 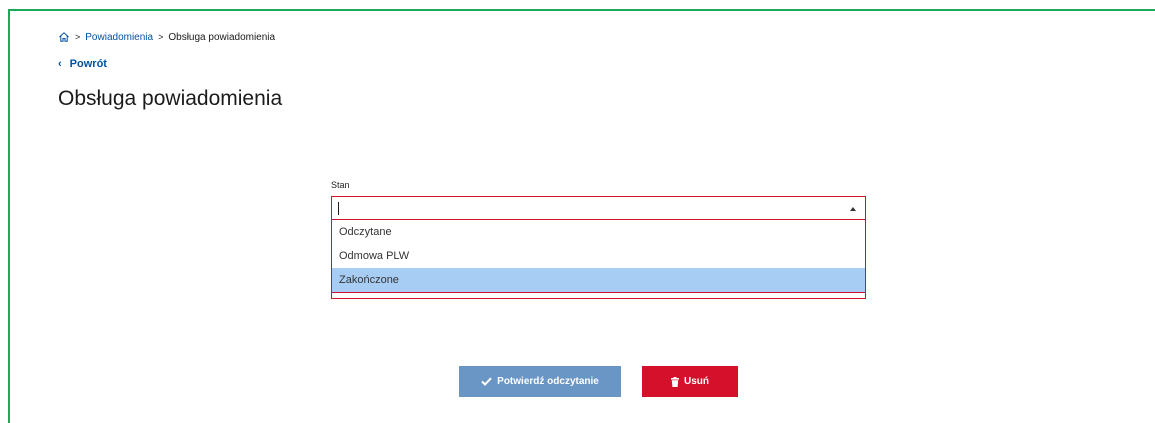 I want to click on state-select-input, so click(x=598, y=208).